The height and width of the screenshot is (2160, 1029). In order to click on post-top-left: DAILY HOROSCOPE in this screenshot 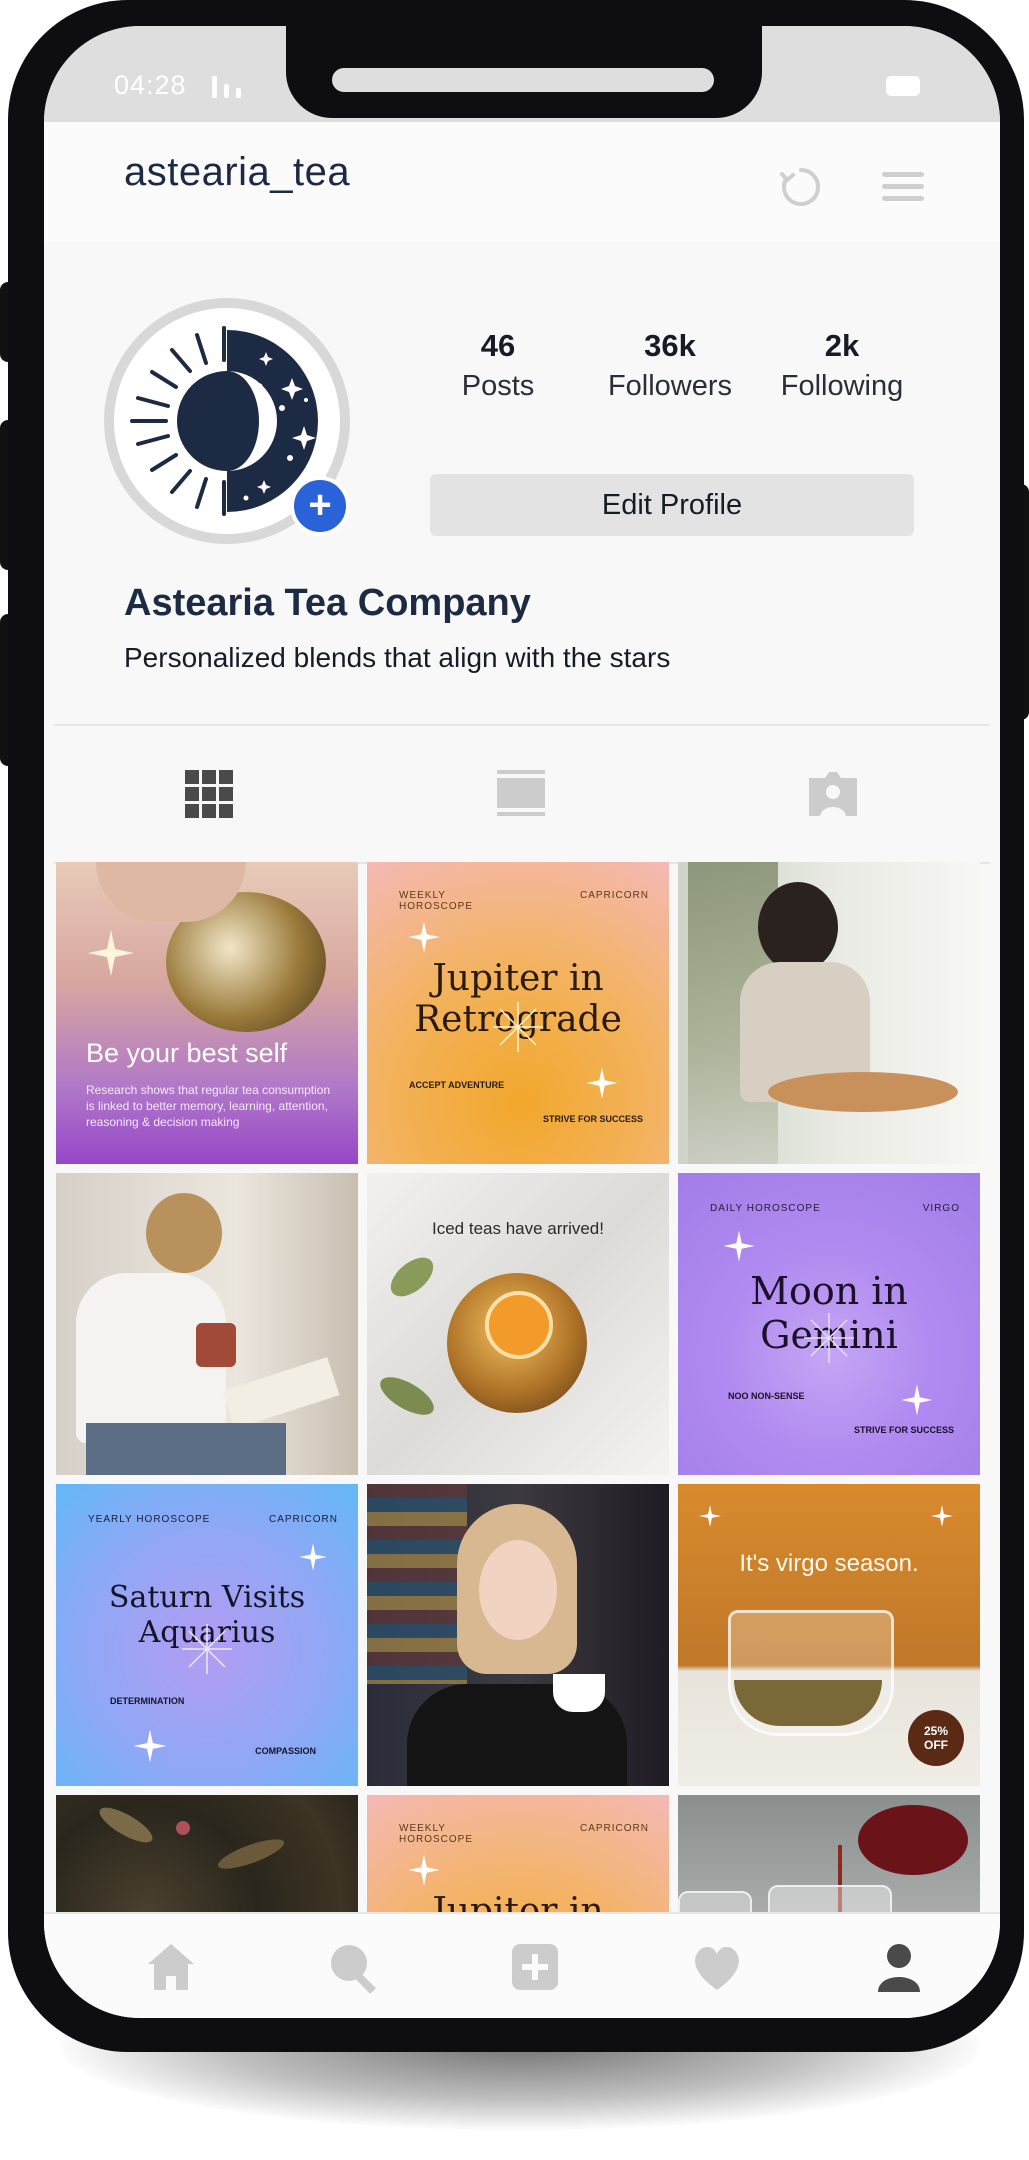, I will do `click(765, 1208)`.